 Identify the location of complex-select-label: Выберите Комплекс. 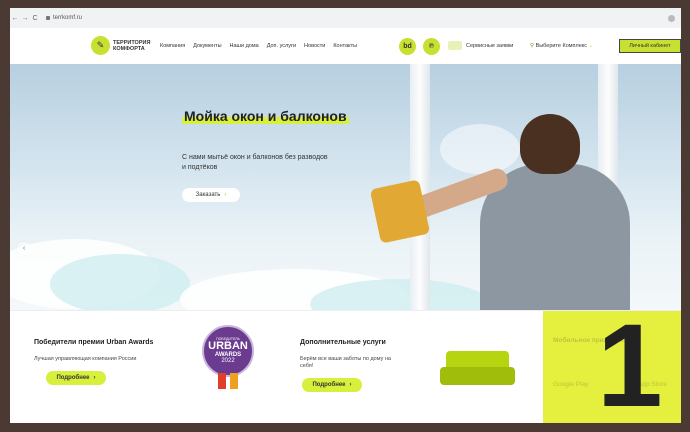
(561, 46).